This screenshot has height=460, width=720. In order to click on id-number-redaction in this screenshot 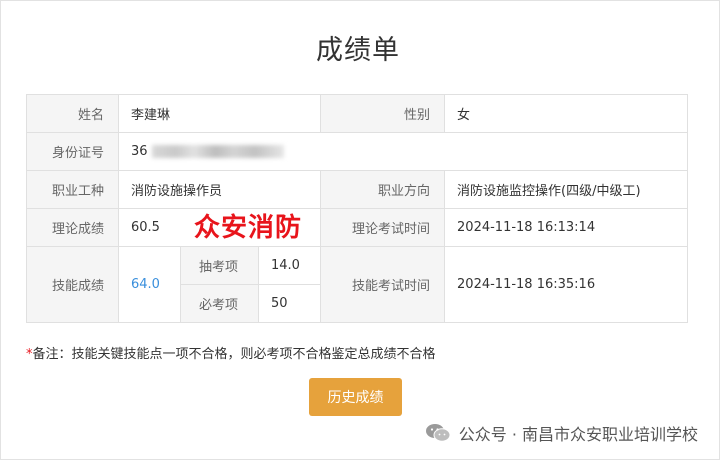, I will do `click(217, 151)`.